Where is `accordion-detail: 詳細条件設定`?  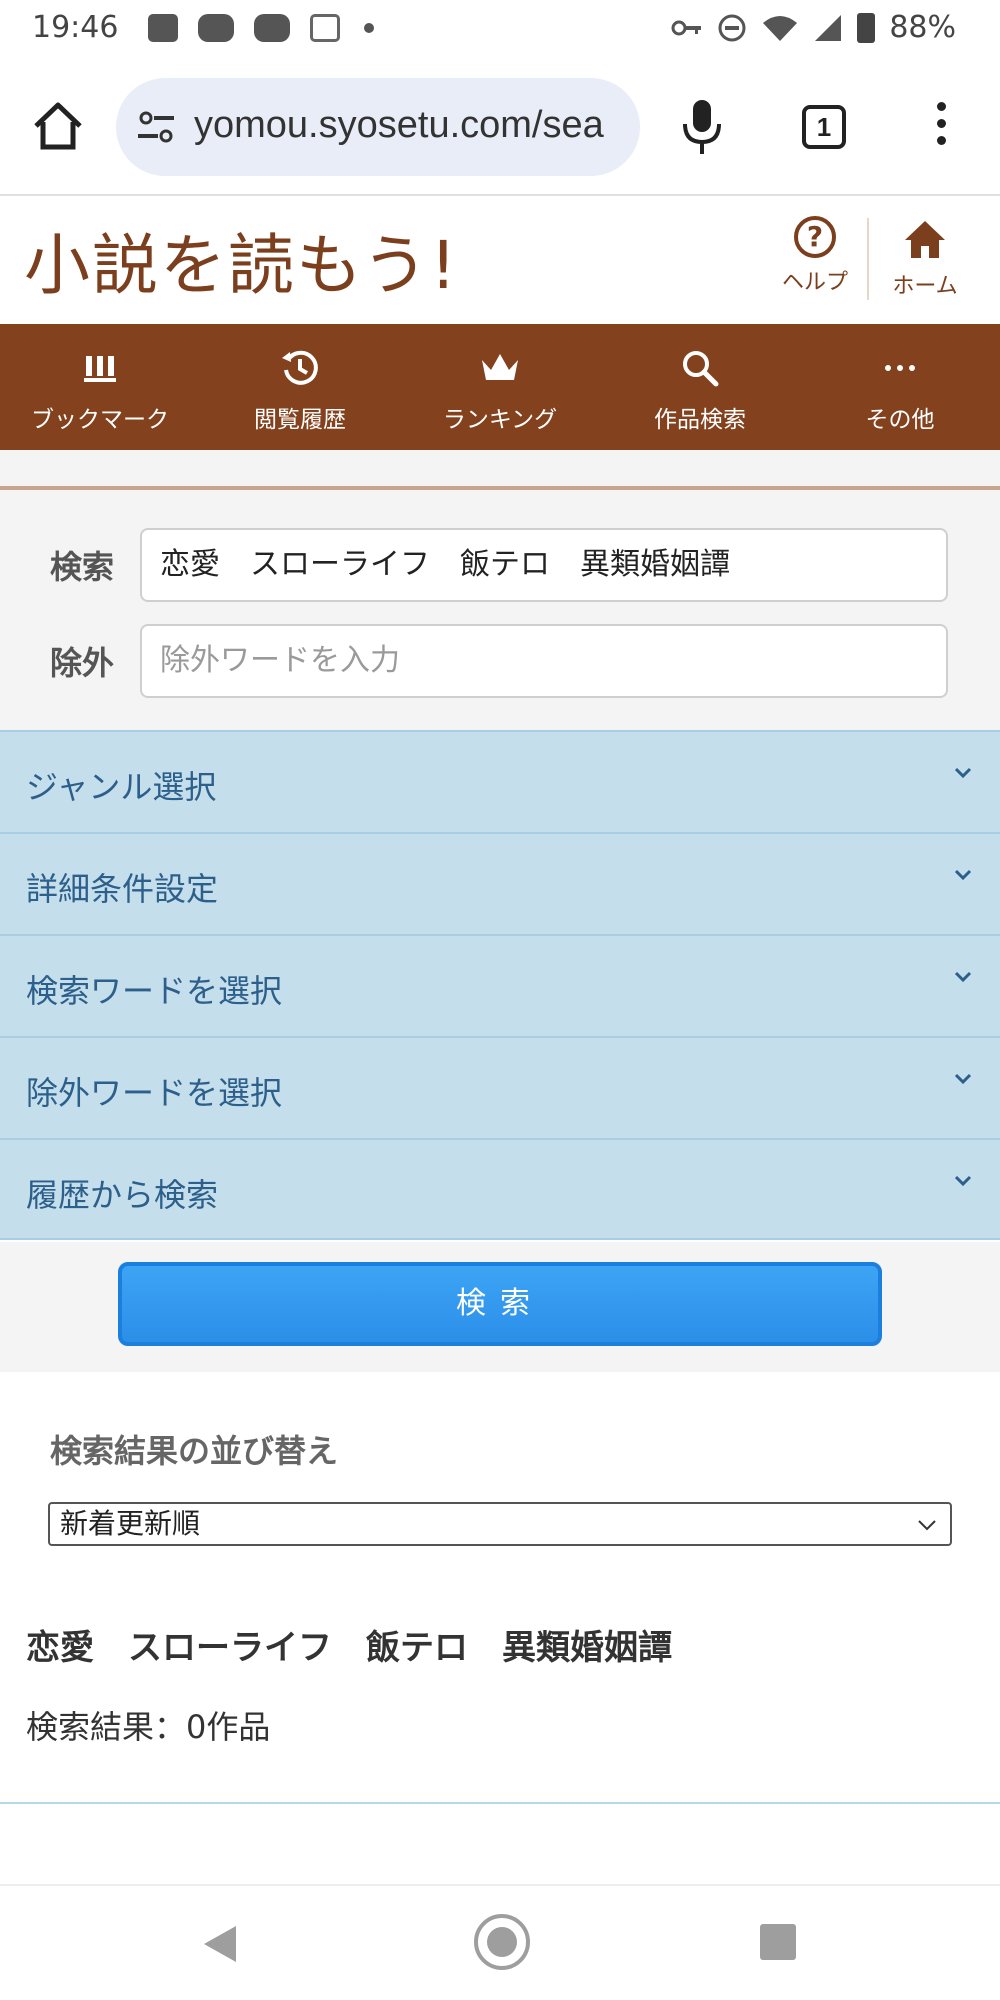 accordion-detail: 詳細条件設定 is located at coordinates (500, 883).